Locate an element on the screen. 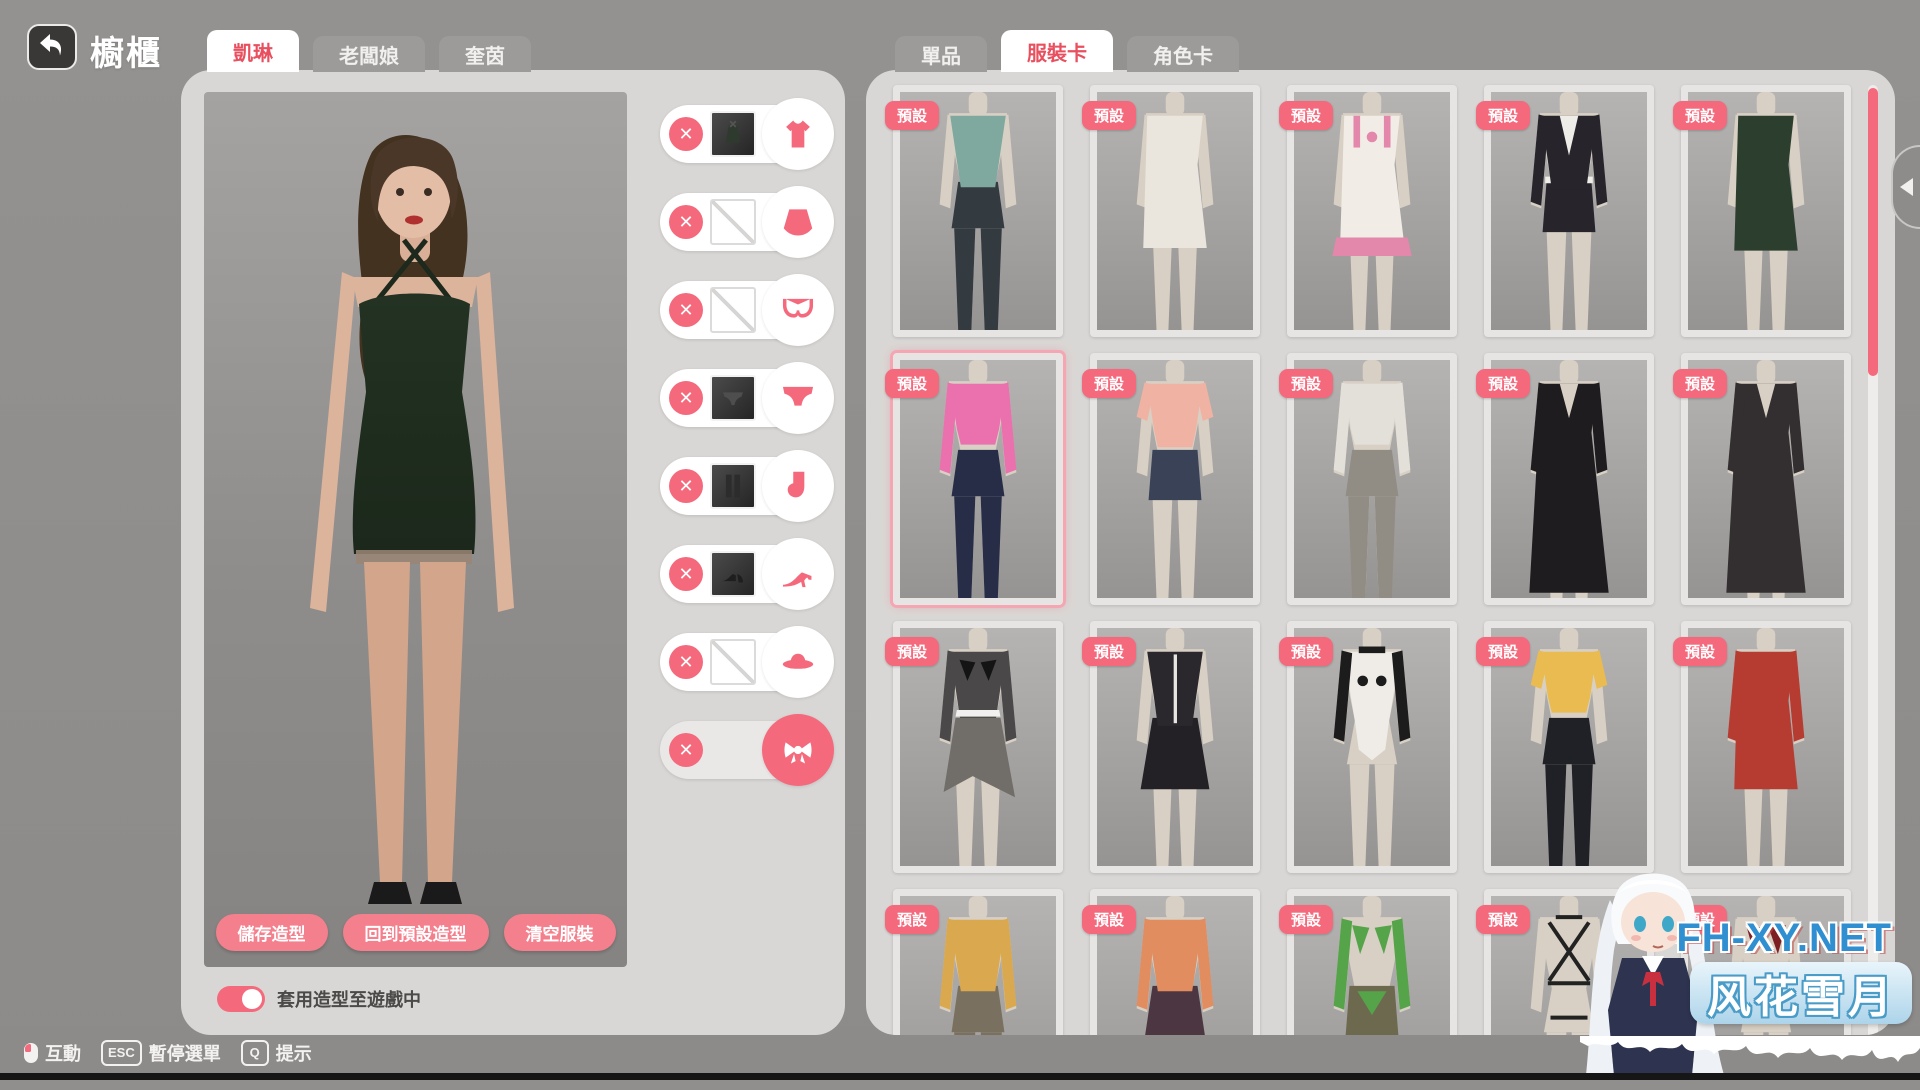  hotkey-bar: 互動 ESC 暫停選單 Q 提示 is located at coordinates (168, 1053).